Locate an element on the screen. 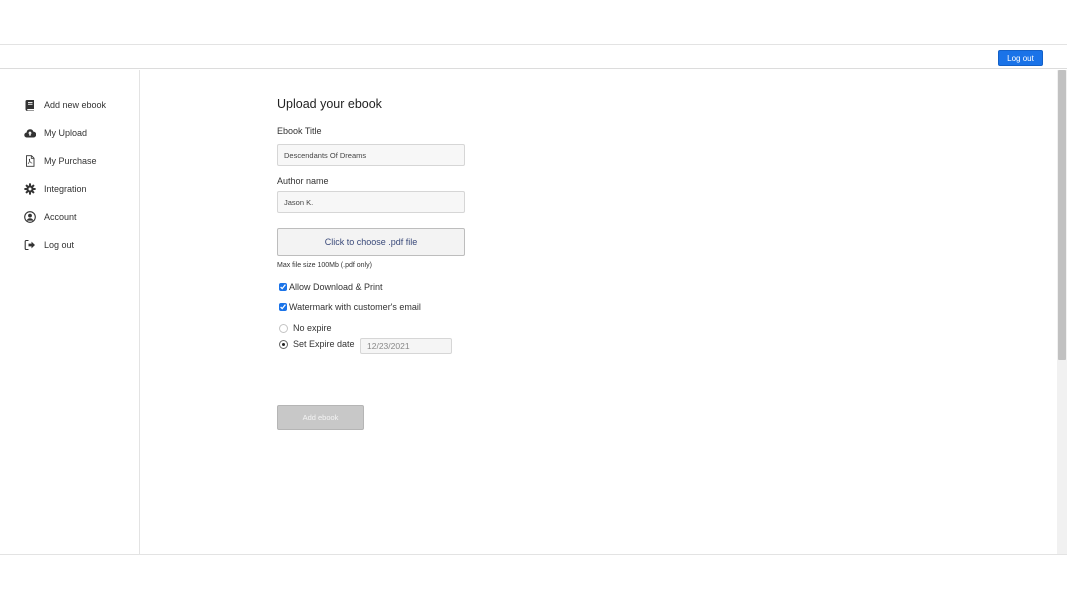  file-size-hint: Max file size 100Mb (.pdf only) is located at coordinates (324, 265).